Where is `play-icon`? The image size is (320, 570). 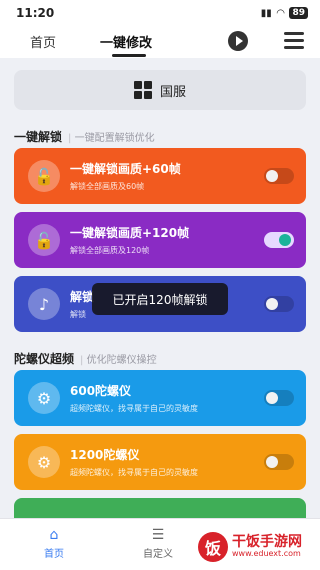
play-icon is located at coordinates (238, 41).